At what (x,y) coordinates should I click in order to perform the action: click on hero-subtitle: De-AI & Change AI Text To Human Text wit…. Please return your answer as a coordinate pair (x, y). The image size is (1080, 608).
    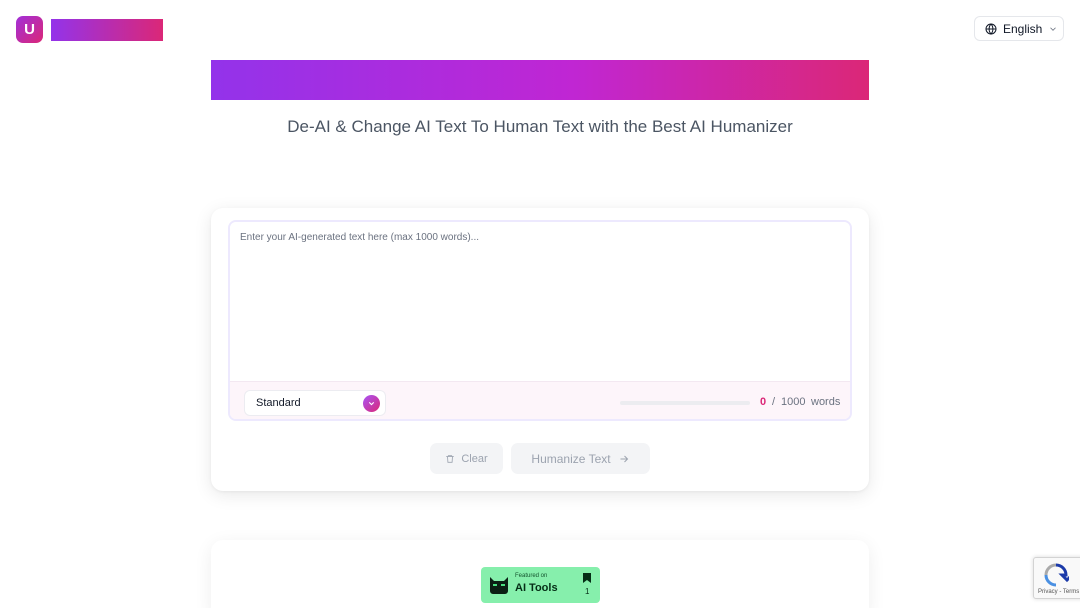
    Looking at the image, I should click on (540, 126).